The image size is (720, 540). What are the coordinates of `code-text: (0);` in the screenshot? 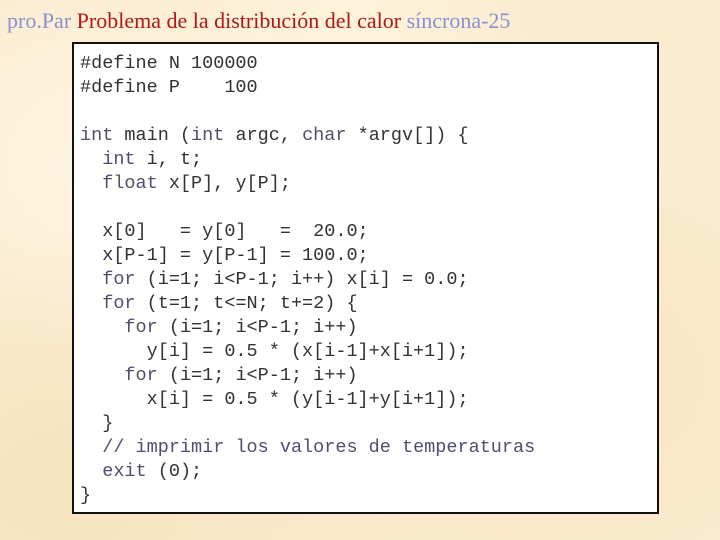 It's located at (174, 471).